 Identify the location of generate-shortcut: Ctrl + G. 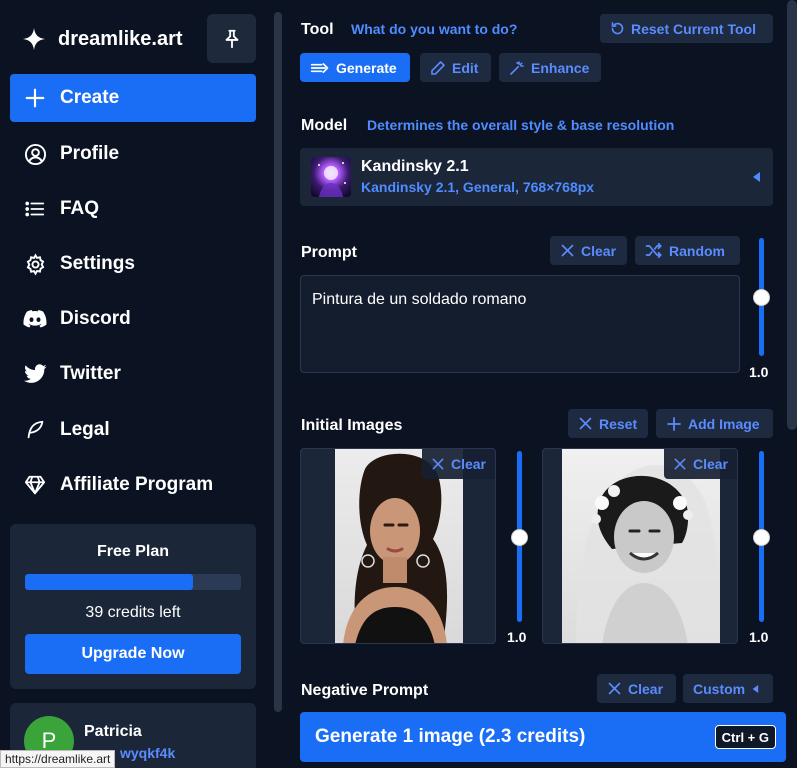
(745, 737).